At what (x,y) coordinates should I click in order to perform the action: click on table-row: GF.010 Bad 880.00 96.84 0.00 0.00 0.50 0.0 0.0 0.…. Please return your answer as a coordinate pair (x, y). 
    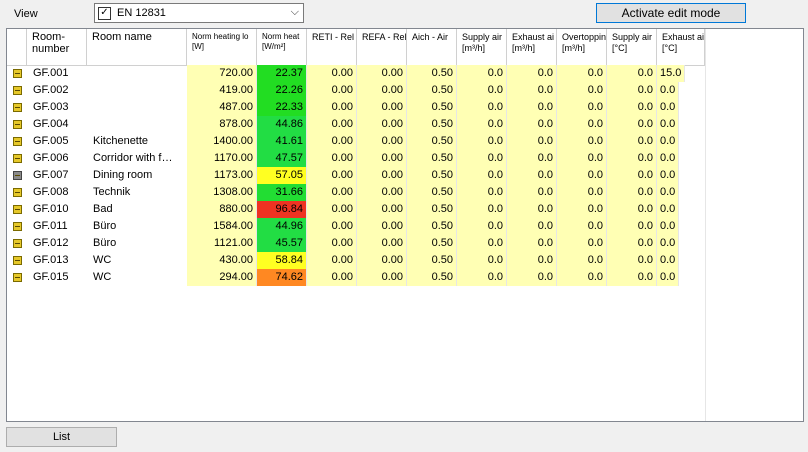
    Looking at the image, I should click on (346, 209).